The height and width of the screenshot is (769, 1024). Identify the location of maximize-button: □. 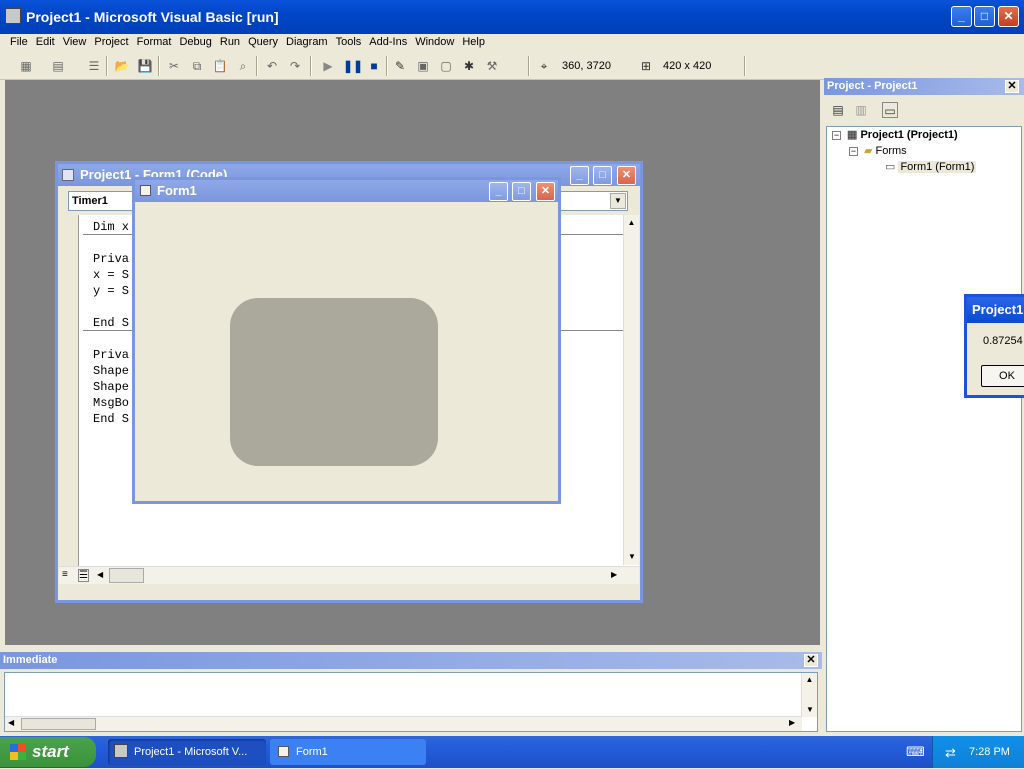
(984, 16).